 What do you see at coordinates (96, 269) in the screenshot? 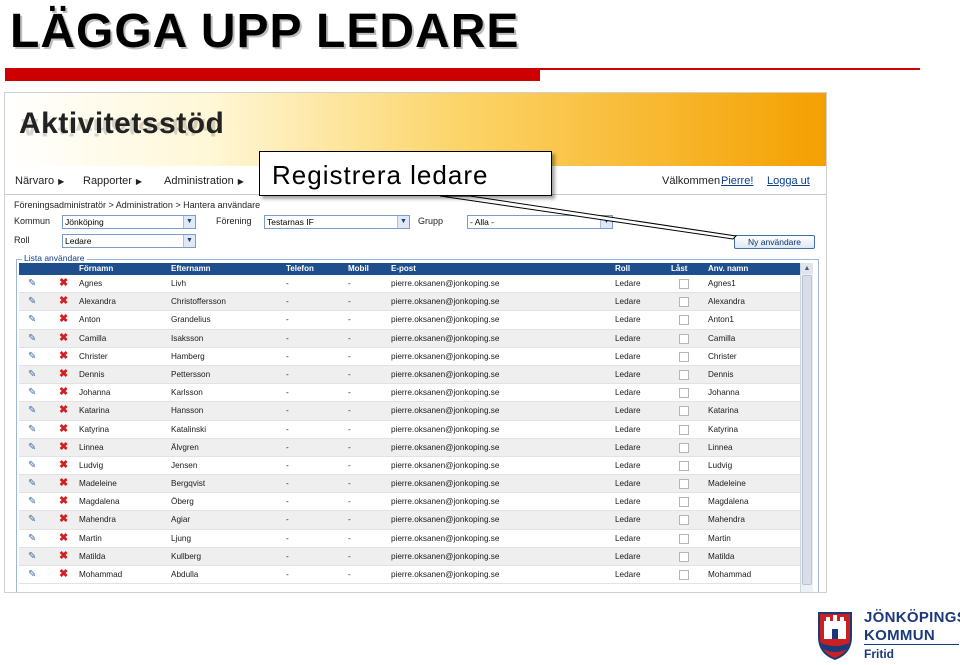
I see `column-header-fornamn: Förnamn` at bounding box center [96, 269].